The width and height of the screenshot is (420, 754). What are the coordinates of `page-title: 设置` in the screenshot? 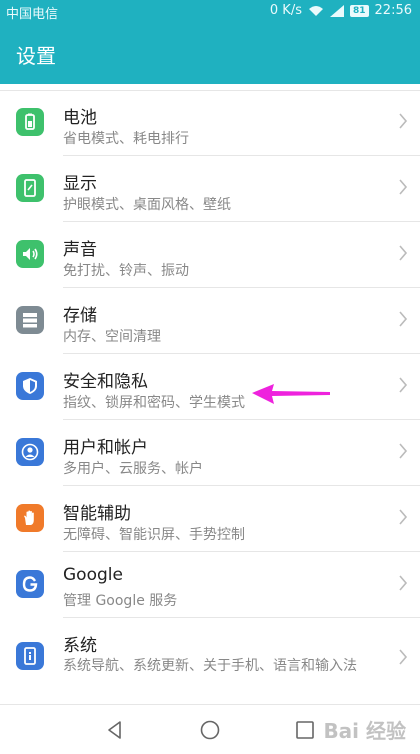 It's located at (36, 56).